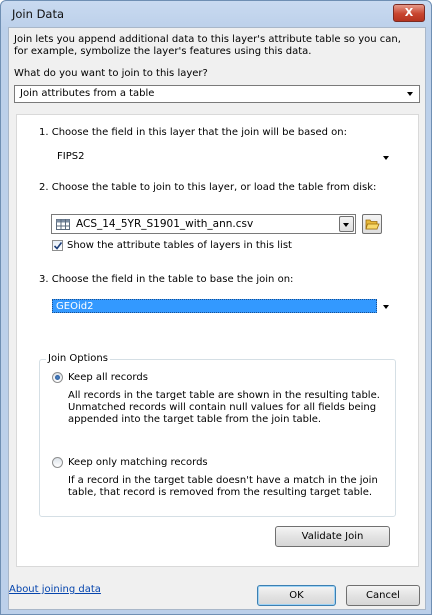  What do you see at coordinates (78, 358) in the screenshot?
I see `join-options-title: Join Options` at bounding box center [78, 358].